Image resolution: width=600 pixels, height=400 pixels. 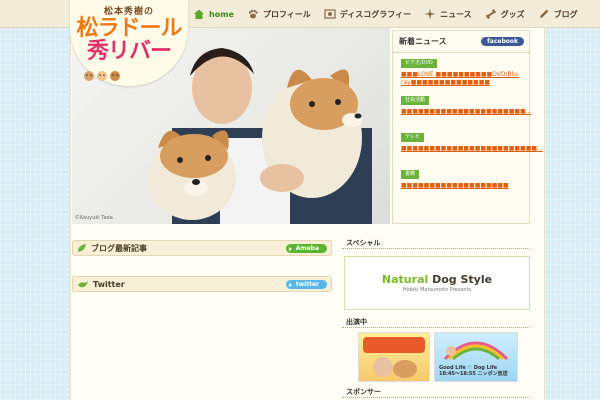 I want to click on nav-profile: プロフィール, so click(x=278, y=14).